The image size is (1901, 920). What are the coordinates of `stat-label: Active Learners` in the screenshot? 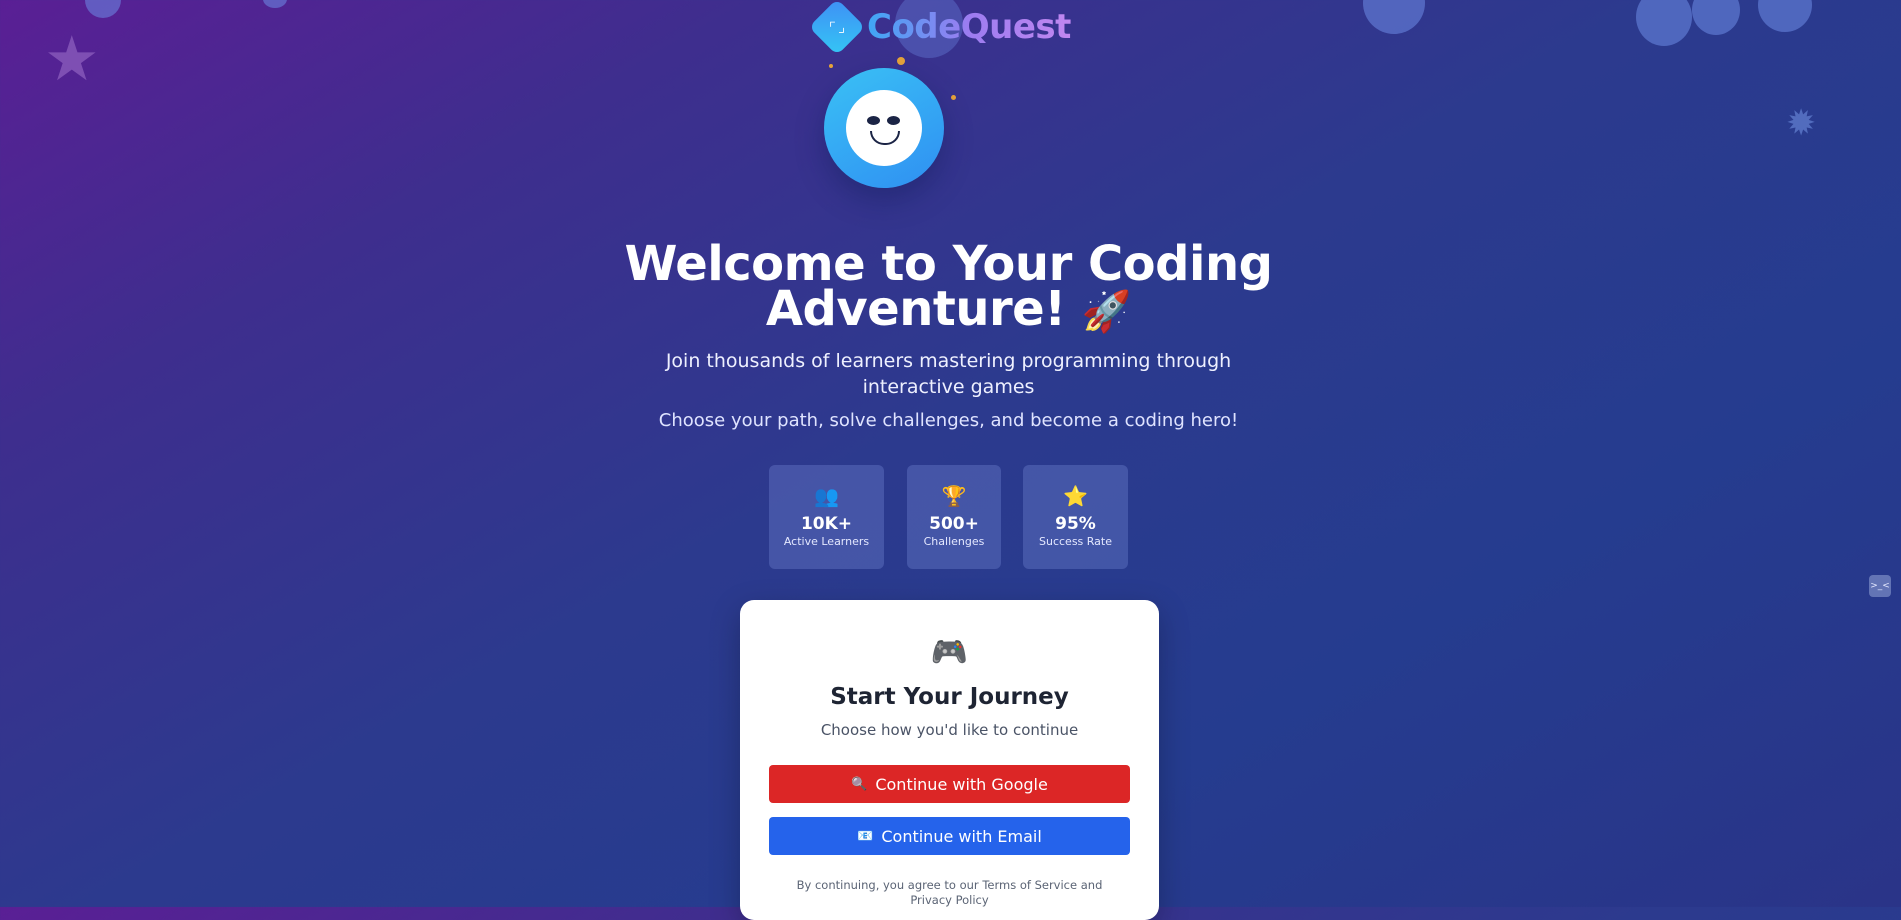 It's located at (826, 541).